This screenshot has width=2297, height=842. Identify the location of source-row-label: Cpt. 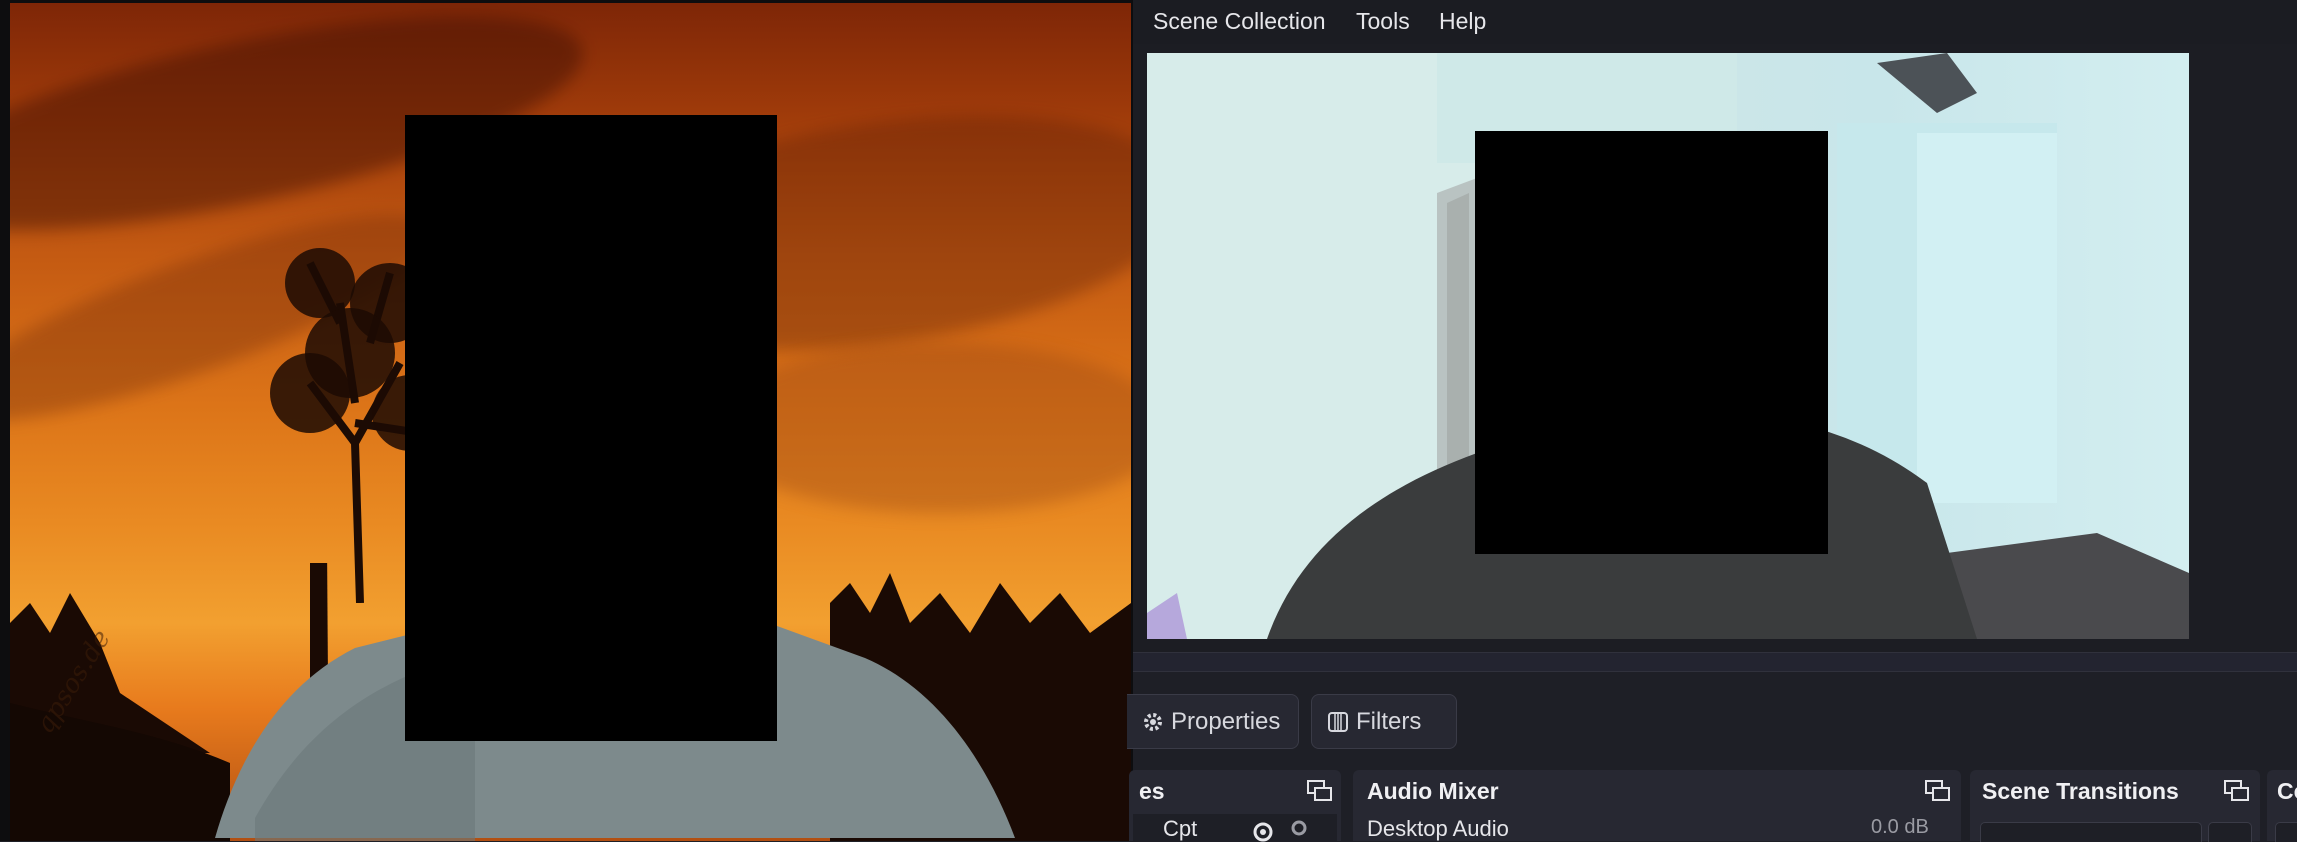
(1180, 829).